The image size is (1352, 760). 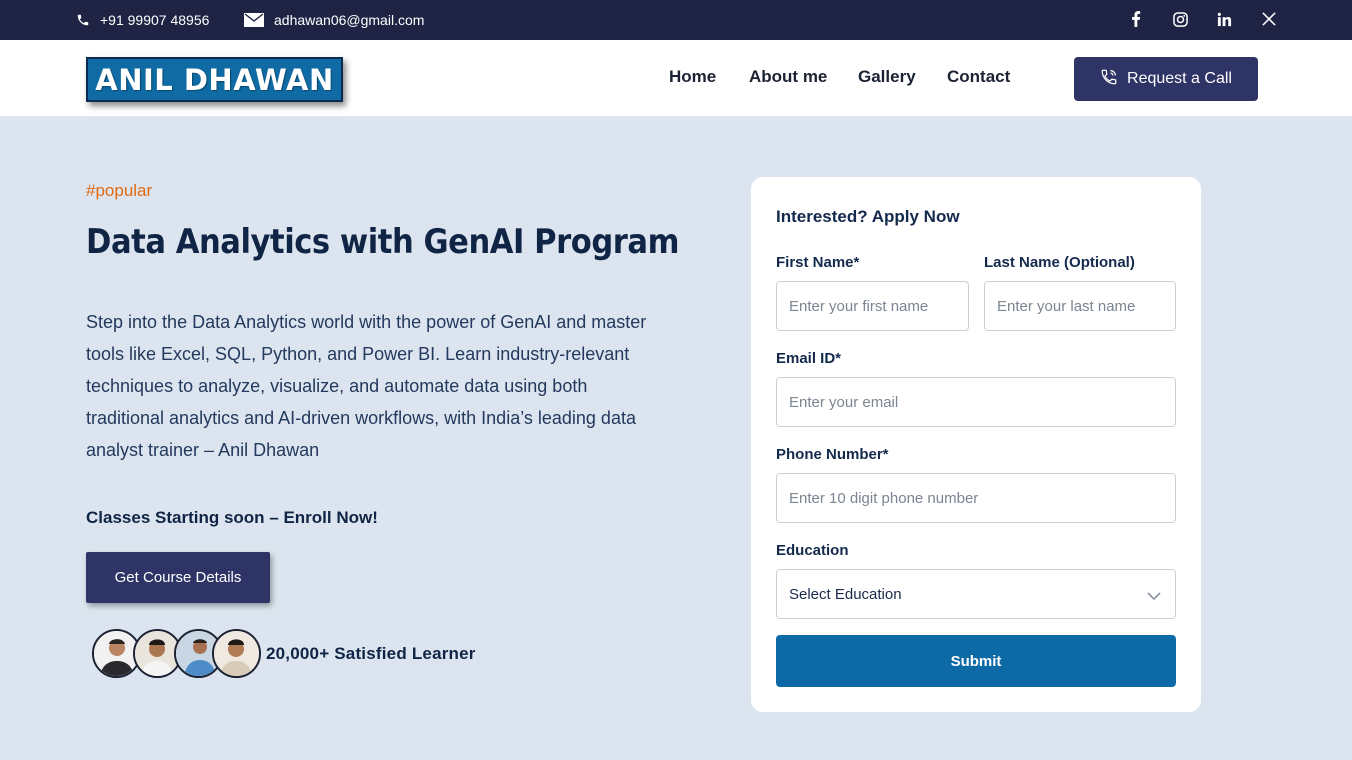 I want to click on first-name-label: First Name*, so click(x=818, y=262).